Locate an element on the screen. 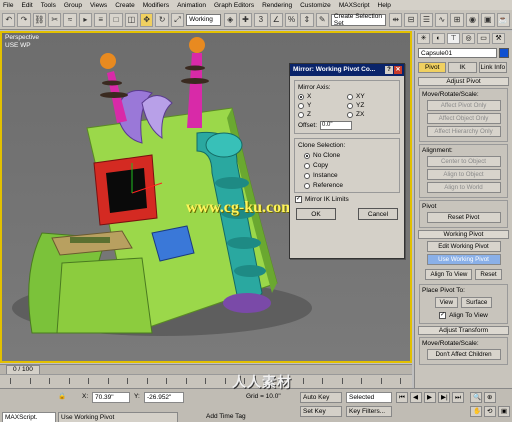  axis-radio-xy: XY is located at coordinates (371, 96).